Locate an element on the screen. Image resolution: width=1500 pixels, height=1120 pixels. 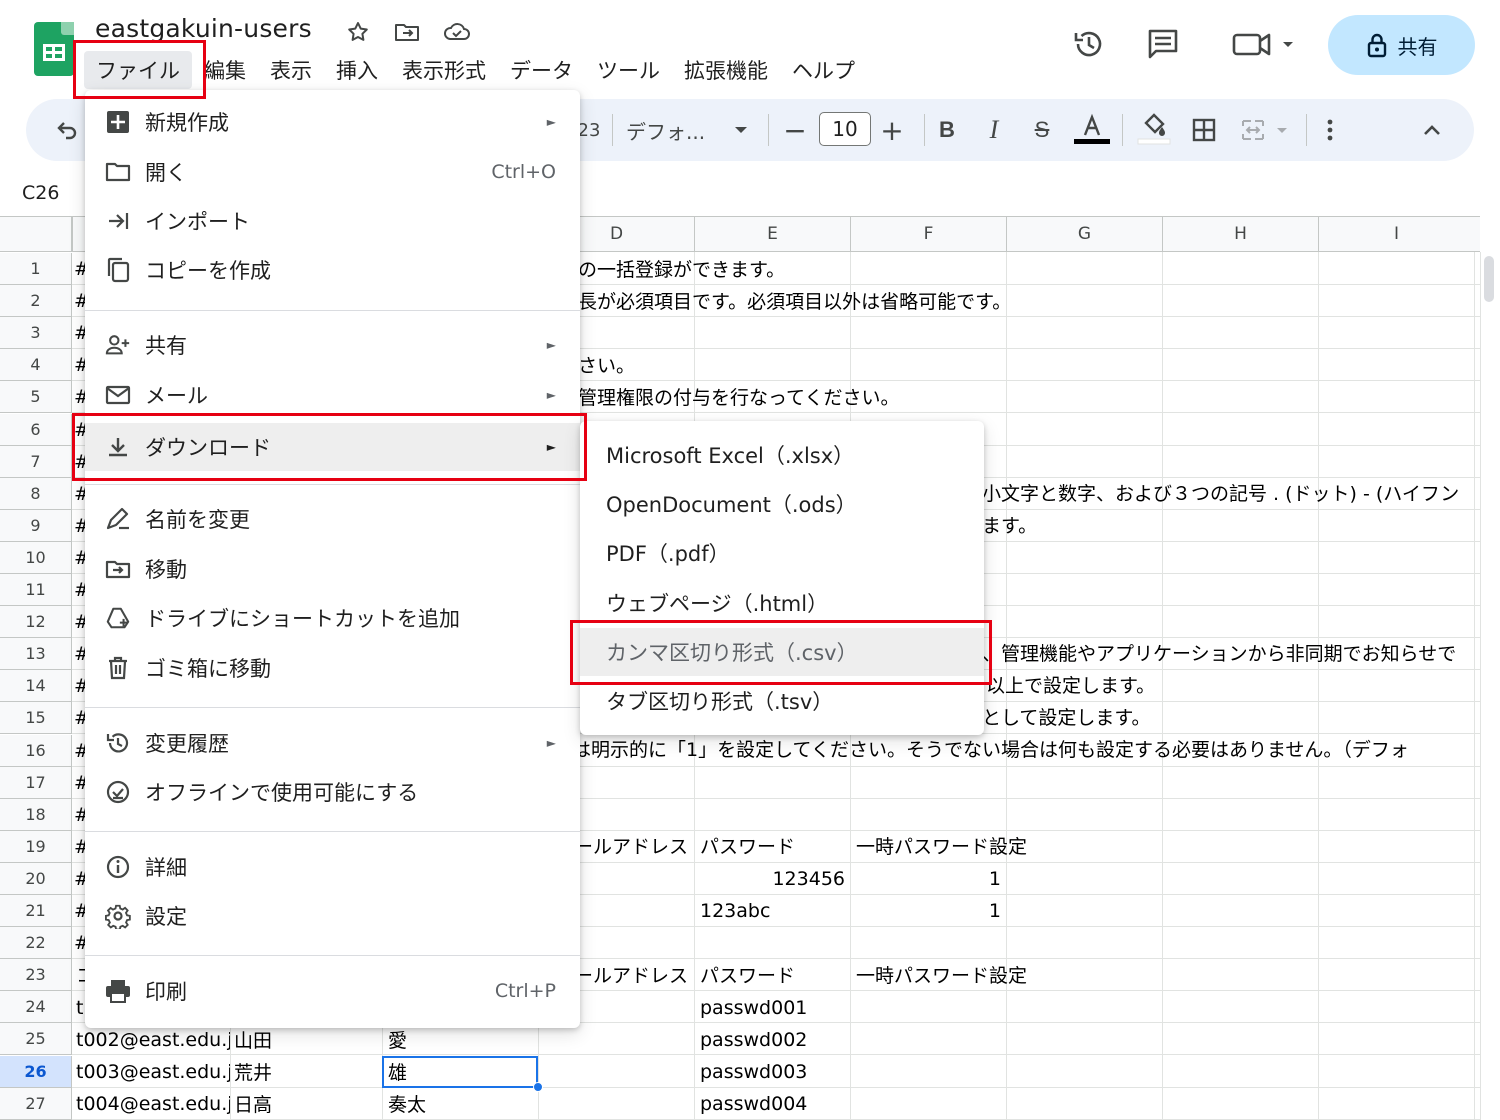
merge-icon is located at coordinates (1266, 130).